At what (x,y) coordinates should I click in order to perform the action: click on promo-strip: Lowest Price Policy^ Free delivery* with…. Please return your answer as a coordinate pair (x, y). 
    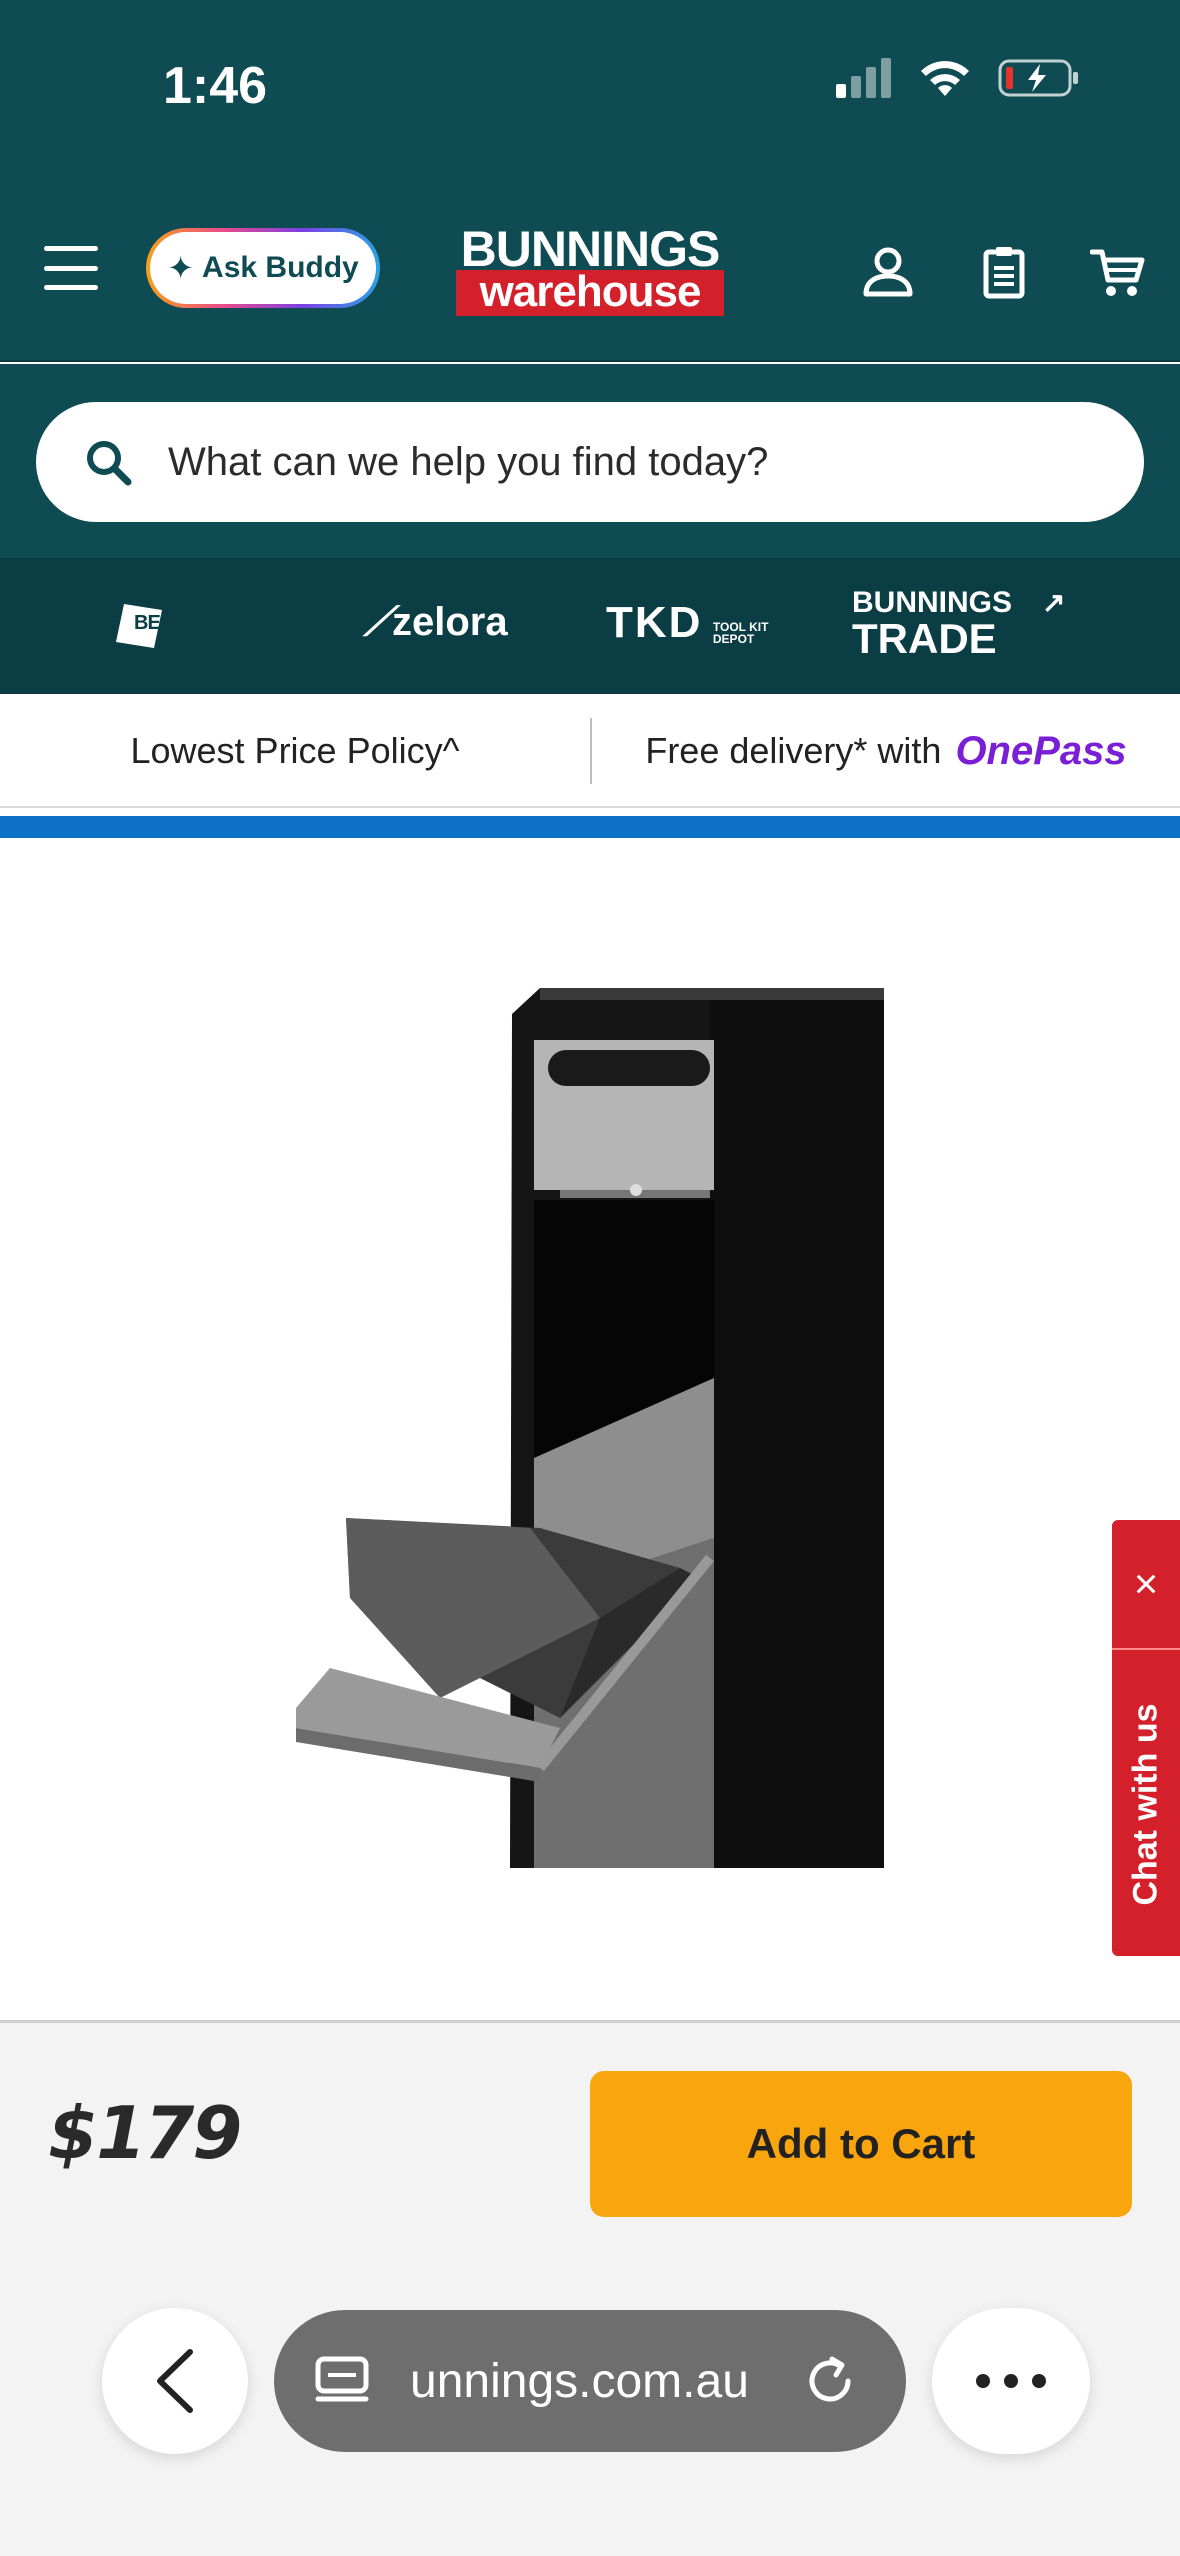
    Looking at the image, I should click on (590, 751).